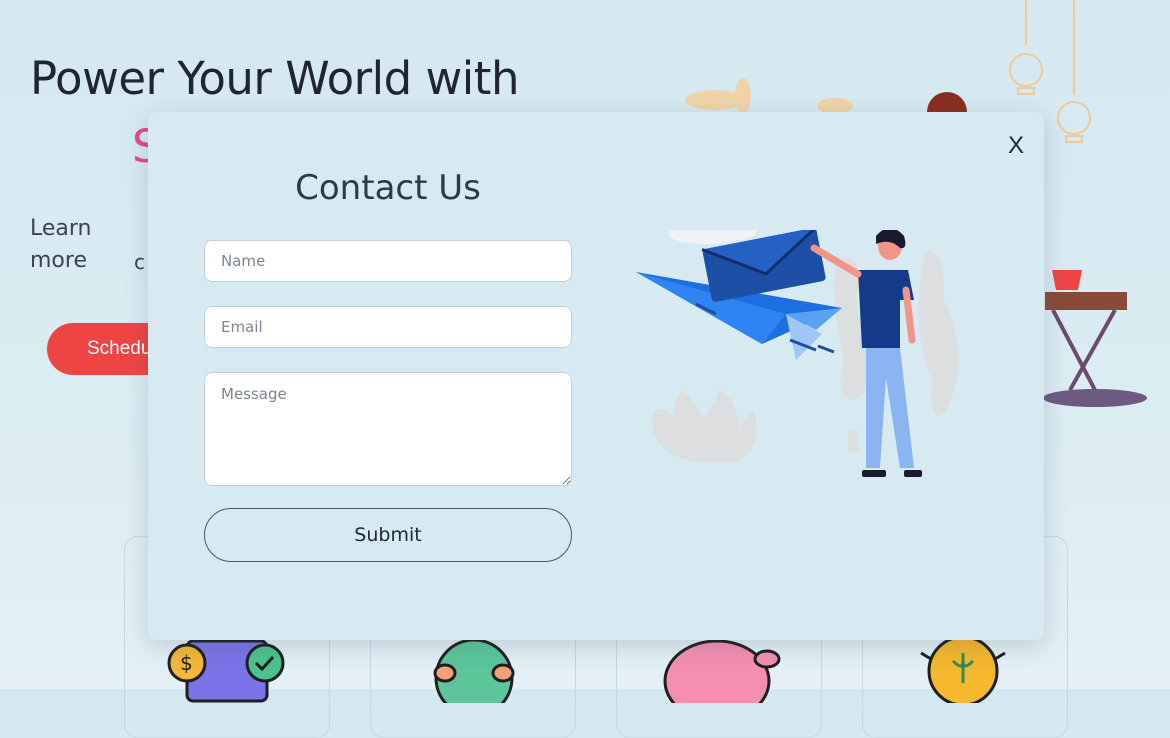 The image size is (1170, 738). Describe the element at coordinates (866, 353) in the screenshot. I see `person-figure` at that location.